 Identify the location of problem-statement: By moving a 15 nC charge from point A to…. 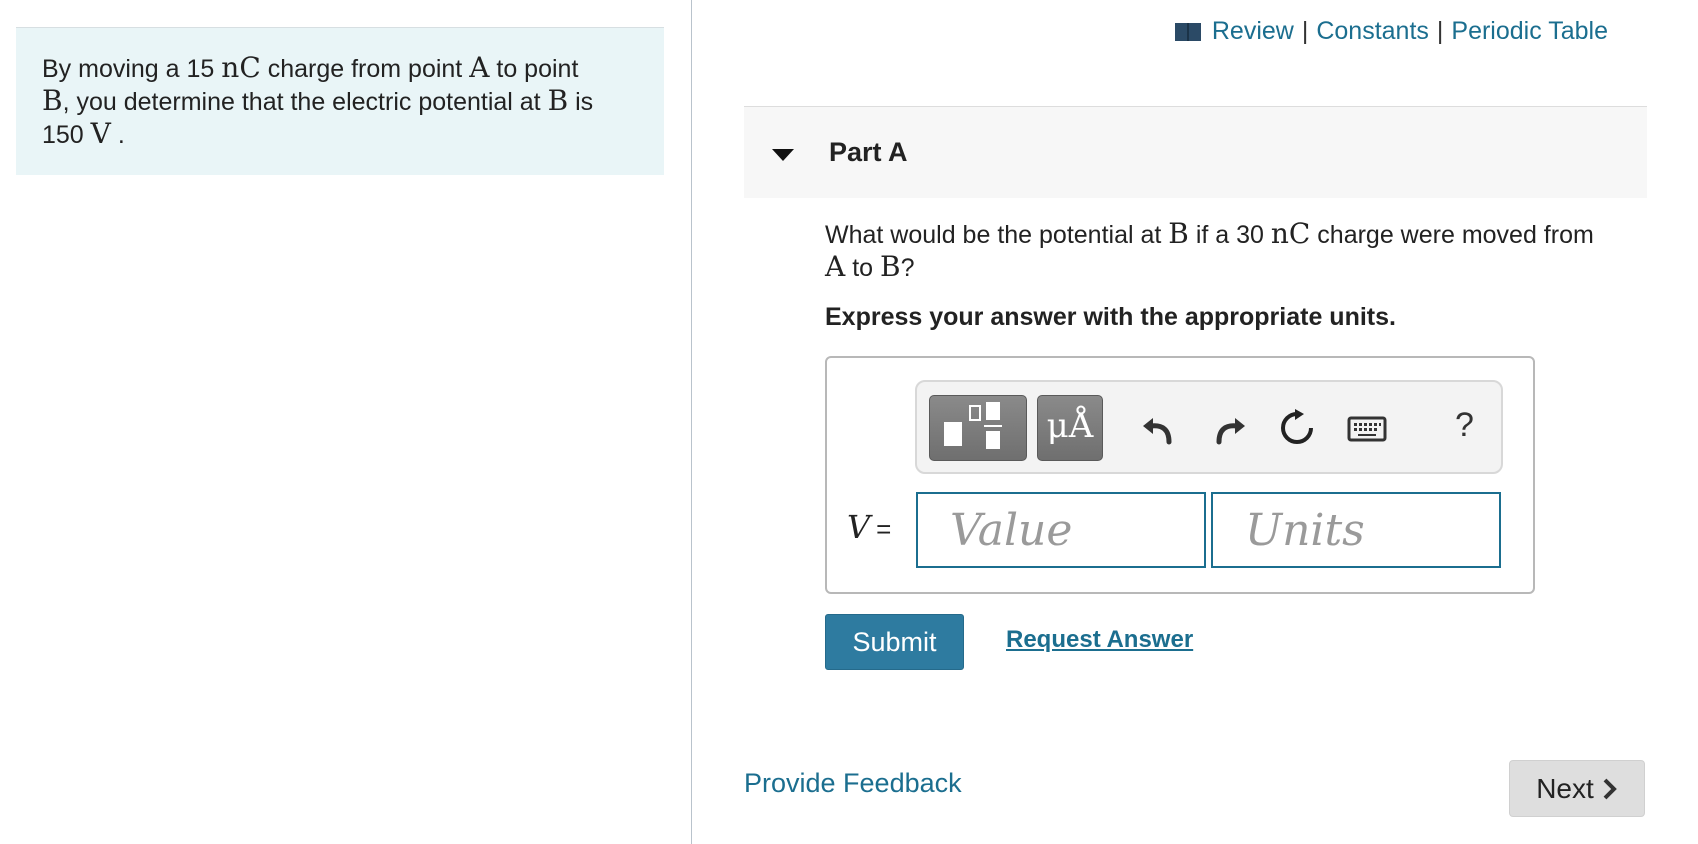
(340, 101).